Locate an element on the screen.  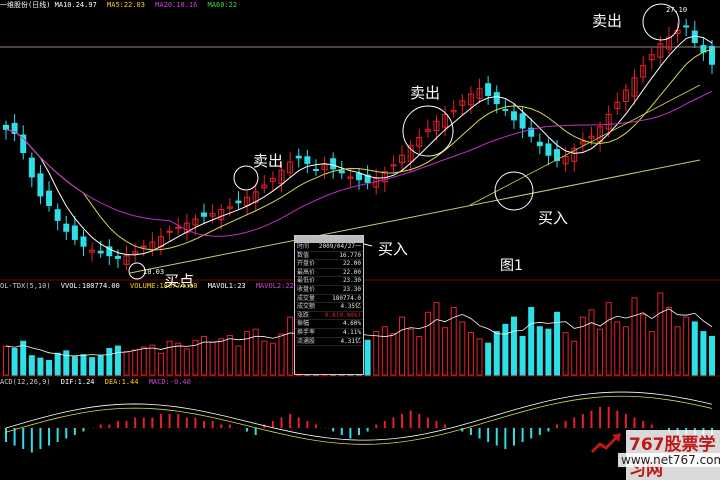
info-key: 时间 is located at coordinates (303, 246).